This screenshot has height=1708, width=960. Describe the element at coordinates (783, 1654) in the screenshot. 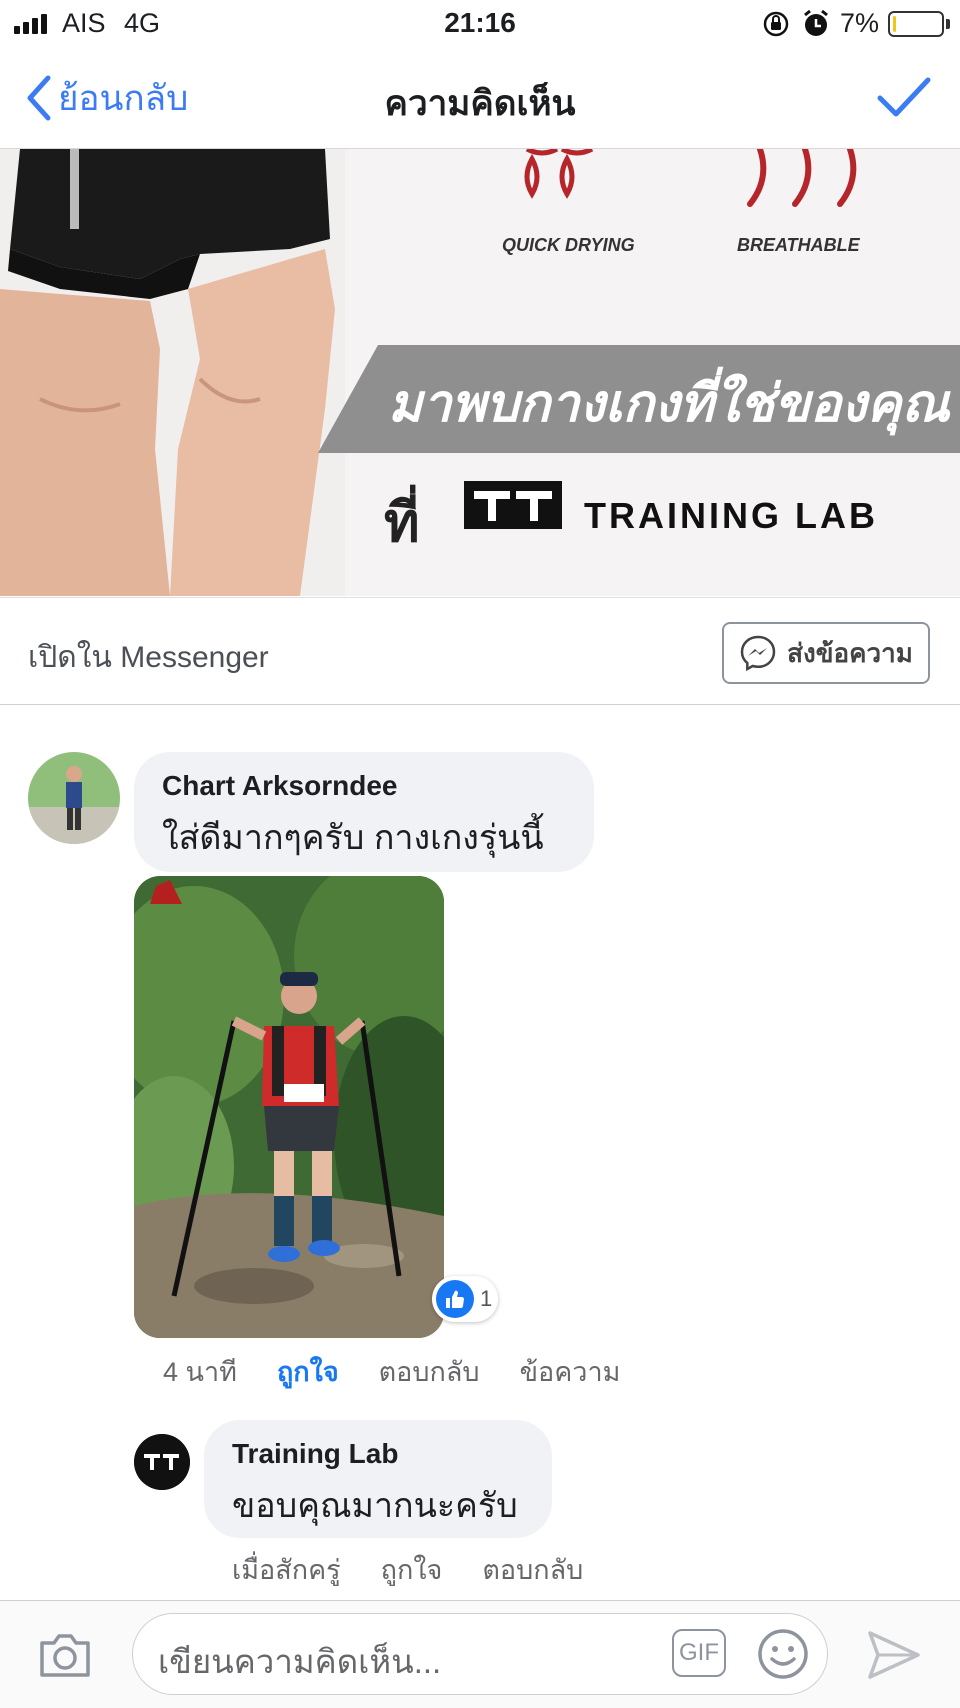

I see `emoji-icon` at that location.